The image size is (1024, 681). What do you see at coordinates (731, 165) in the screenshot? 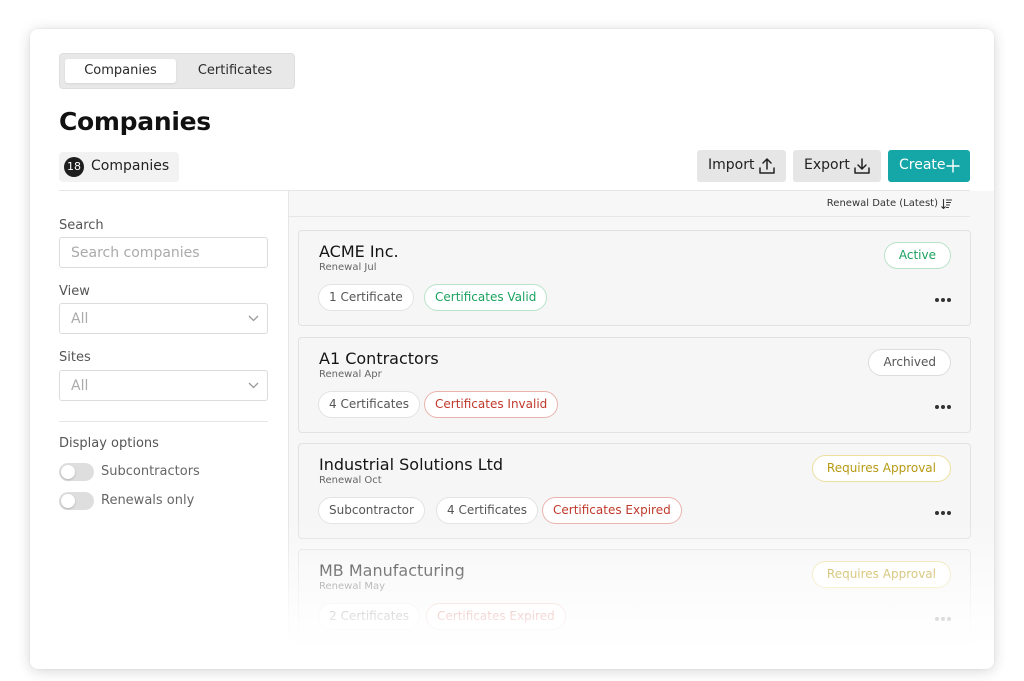
I see `import-button-label: Import` at bounding box center [731, 165].